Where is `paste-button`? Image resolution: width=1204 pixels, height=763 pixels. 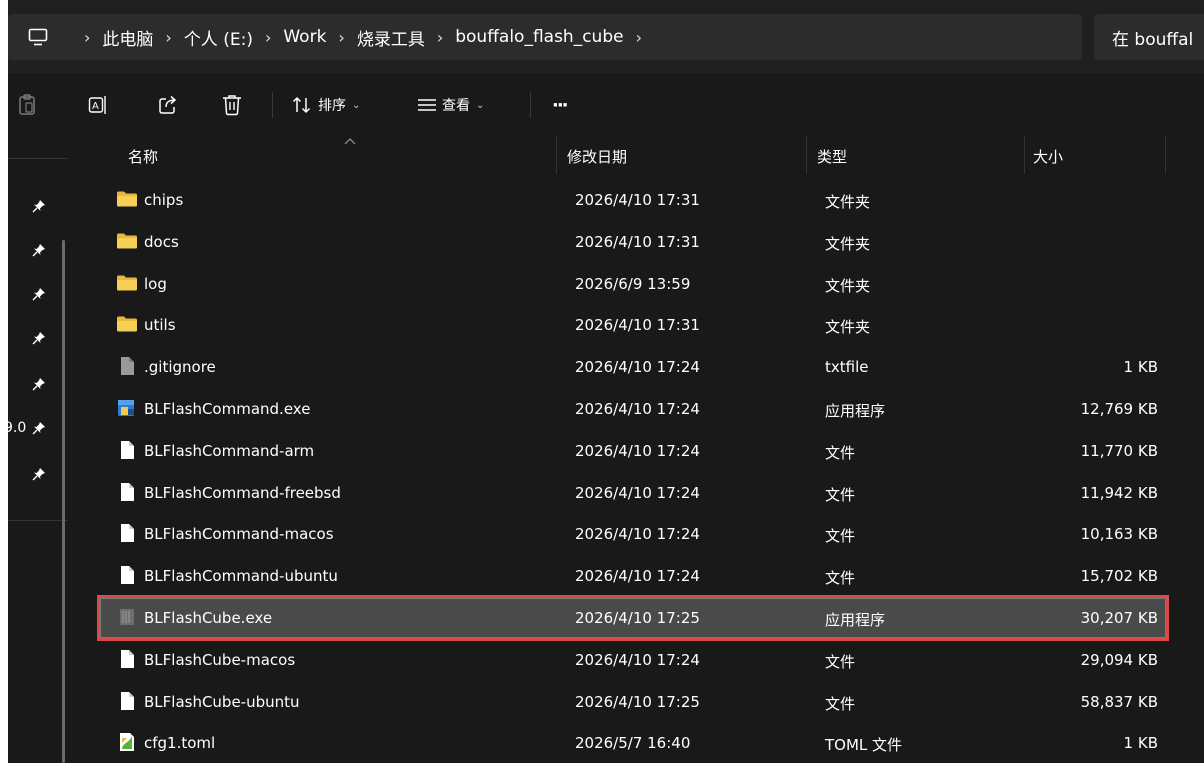
paste-button is located at coordinates (27, 105).